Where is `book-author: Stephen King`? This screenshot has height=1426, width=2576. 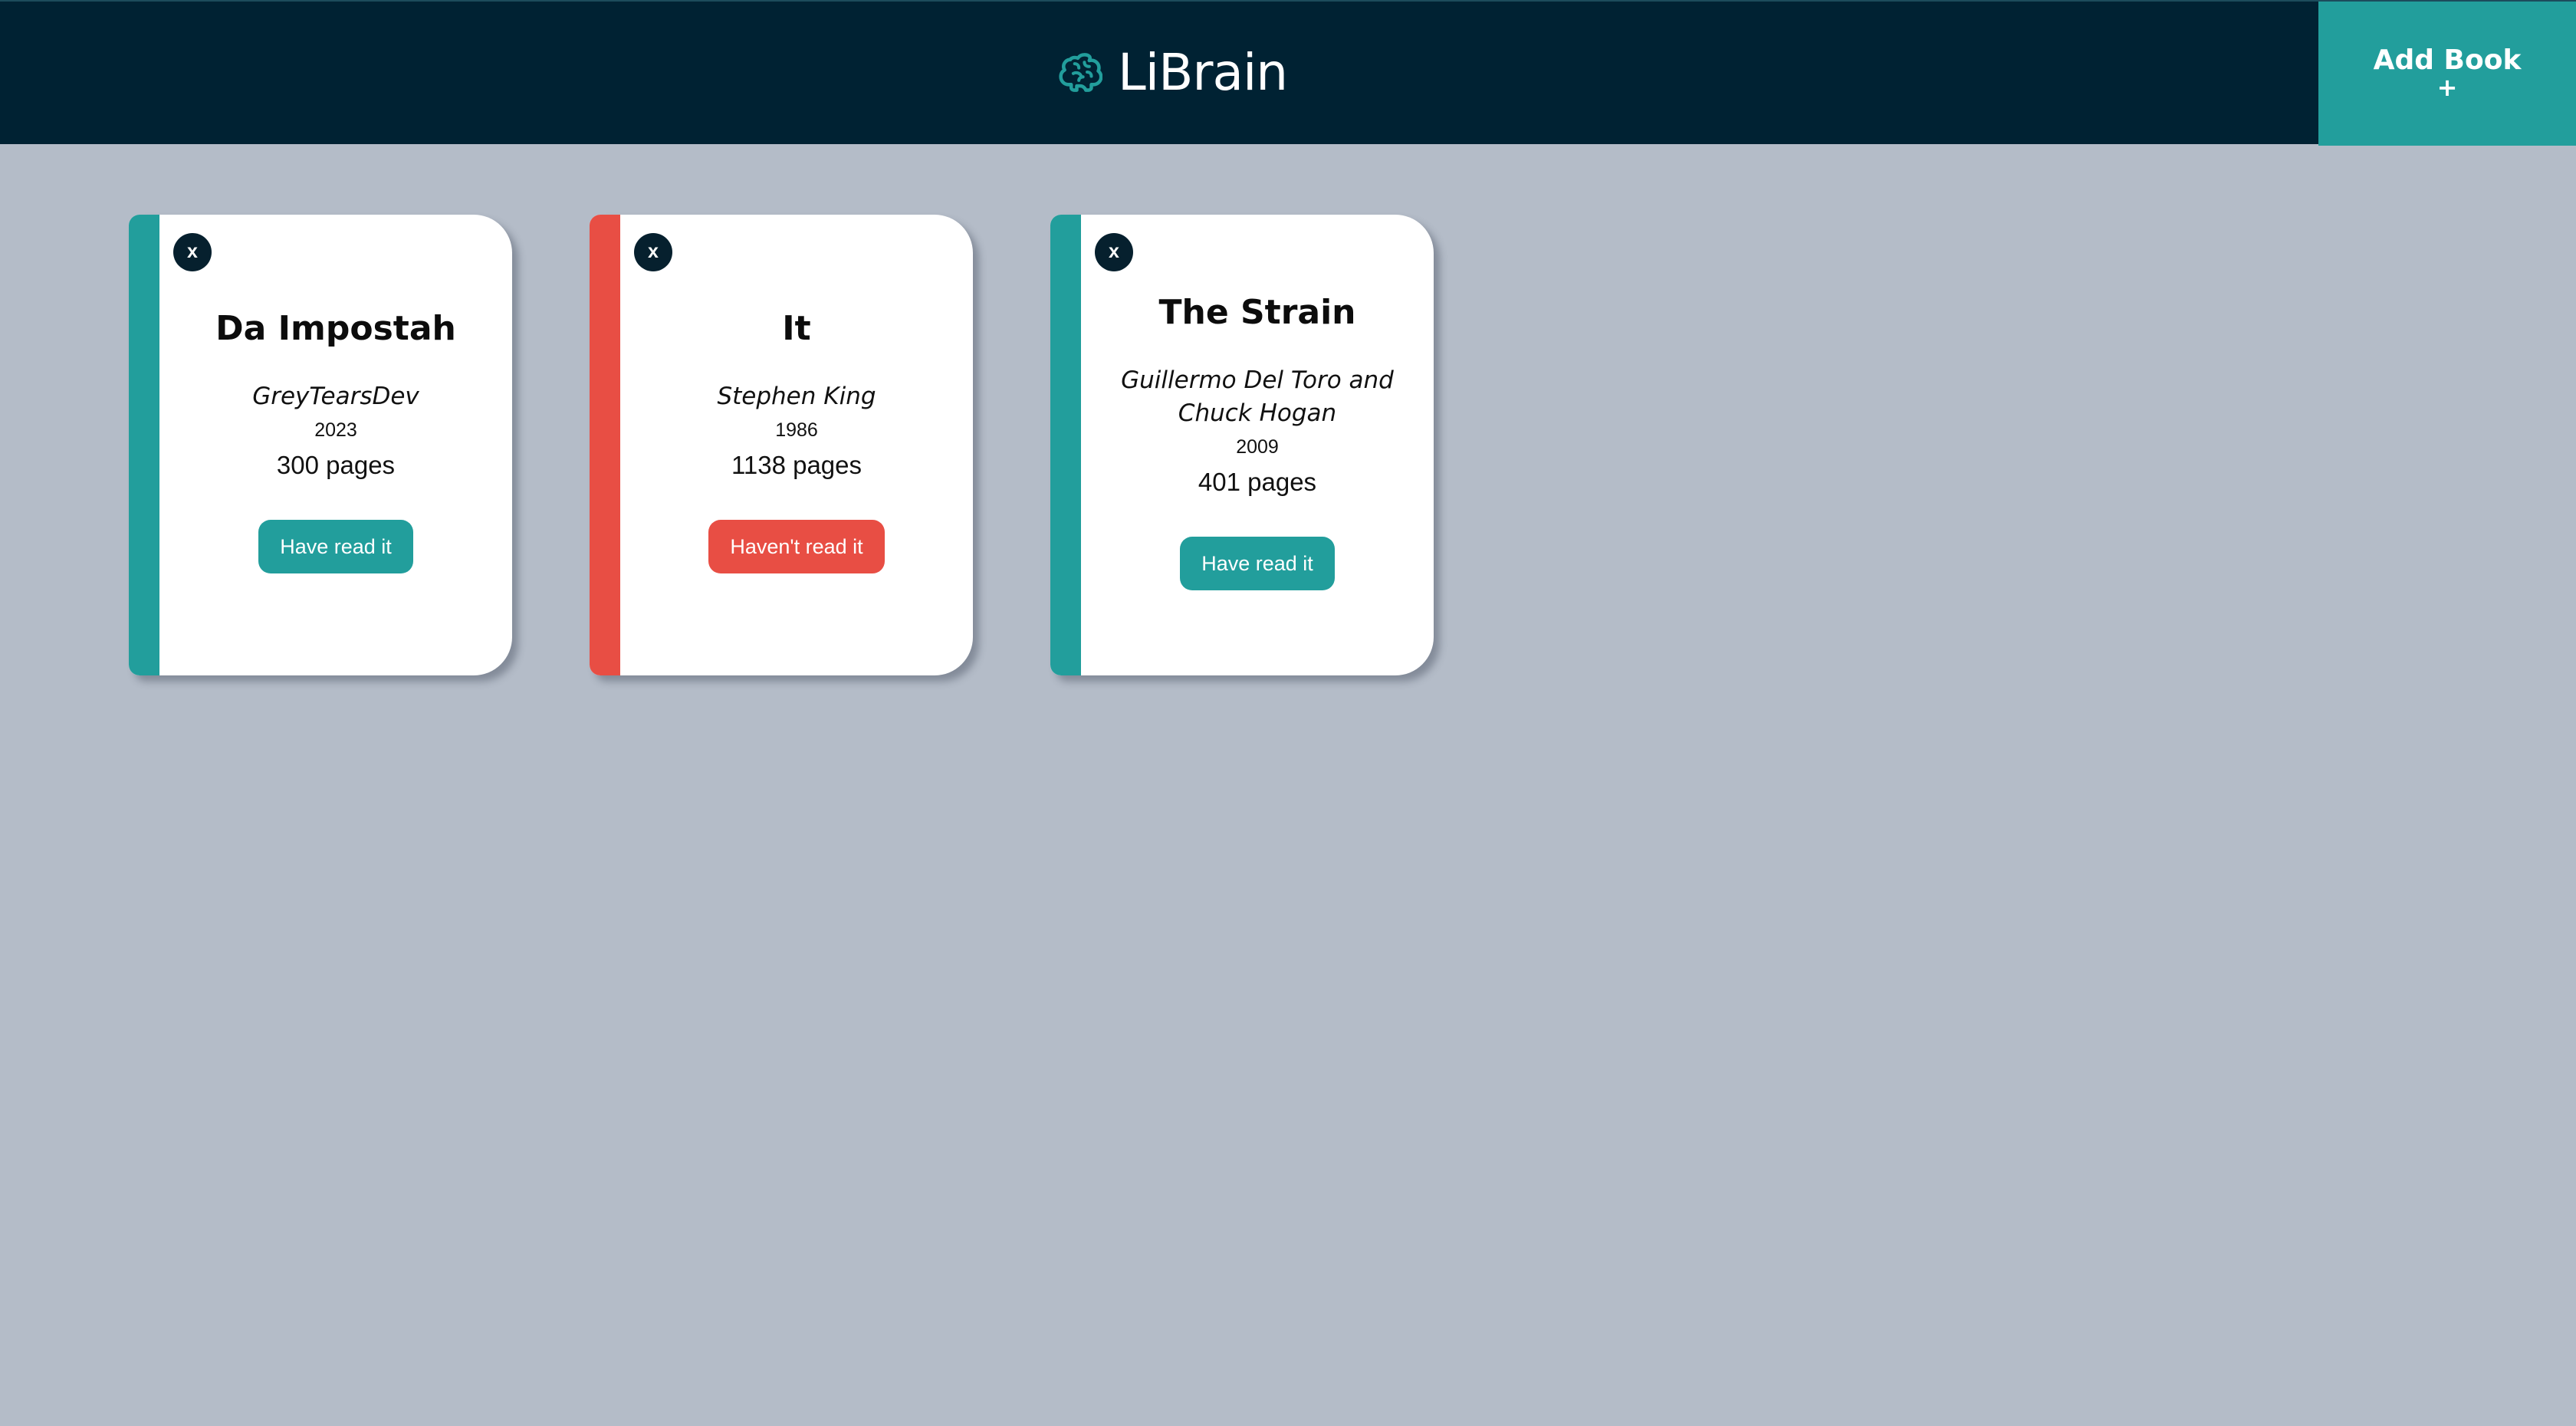 book-author: Stephen King is located at coordinates (797, 396).